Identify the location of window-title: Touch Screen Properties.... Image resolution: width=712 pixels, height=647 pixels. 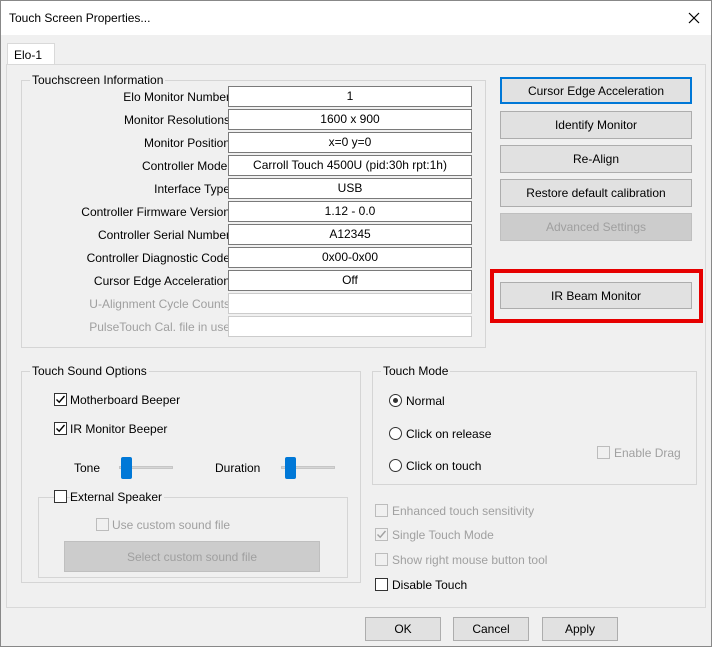
(80, 18).